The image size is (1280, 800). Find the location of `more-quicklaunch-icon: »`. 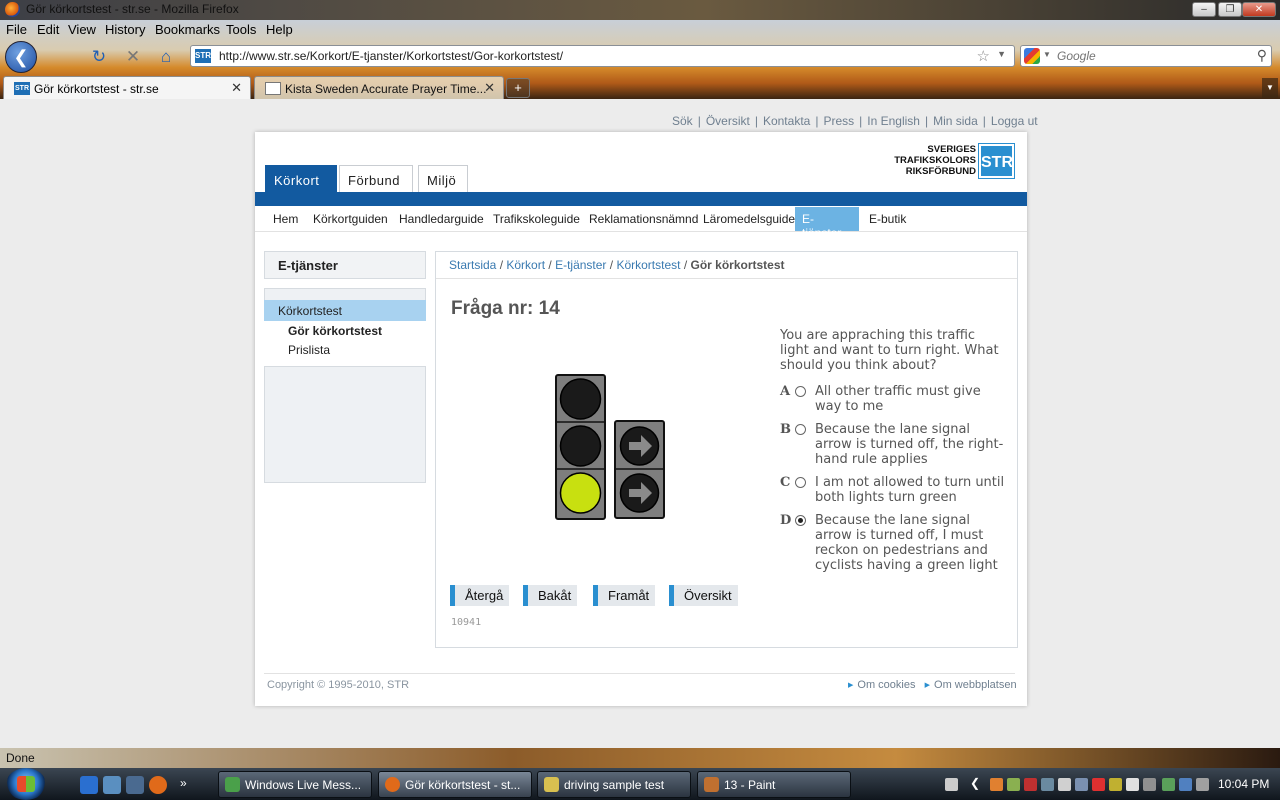

more-quicklaunch-icon: » is located at coordinates (189, 785).